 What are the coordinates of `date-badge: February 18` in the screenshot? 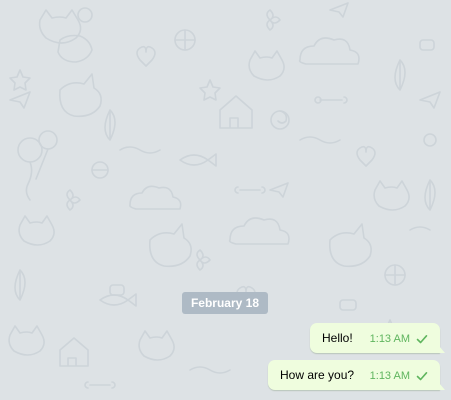 It's located at (225, 303).